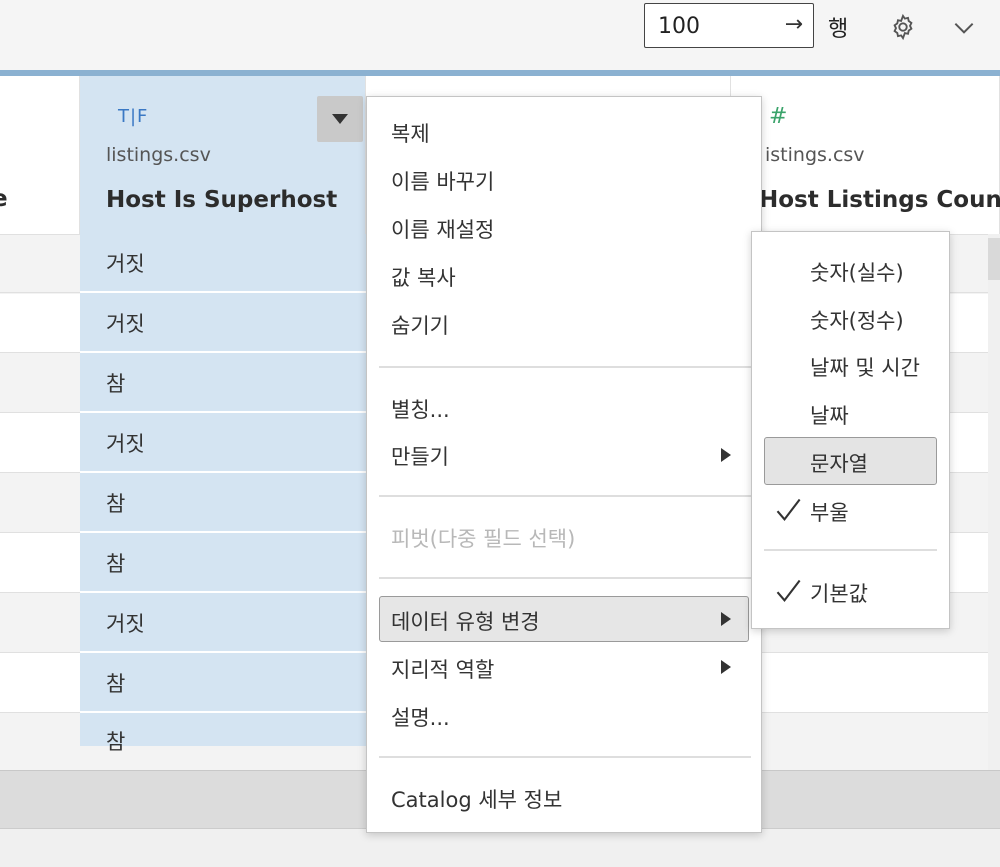 This screenshot has width=1000, height=867. What do you see at coordinates (815, 155) in the screenshot?
I see `column-source: istings.csv` at bounding box center [815, 155].